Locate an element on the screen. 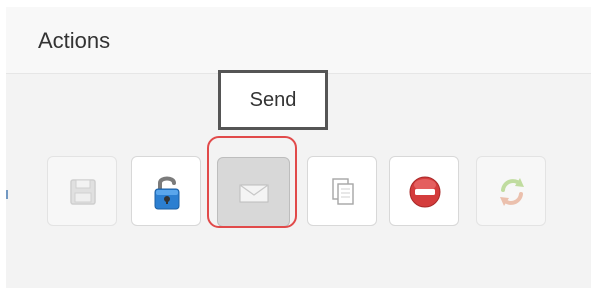 The image size is (591, 288). copy-button is located at coordinates (342, 191).